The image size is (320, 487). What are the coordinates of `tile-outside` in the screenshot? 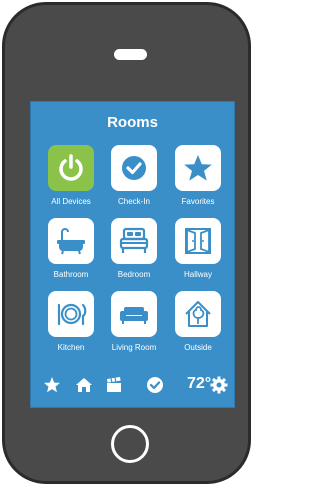 It's located at (198, 314).